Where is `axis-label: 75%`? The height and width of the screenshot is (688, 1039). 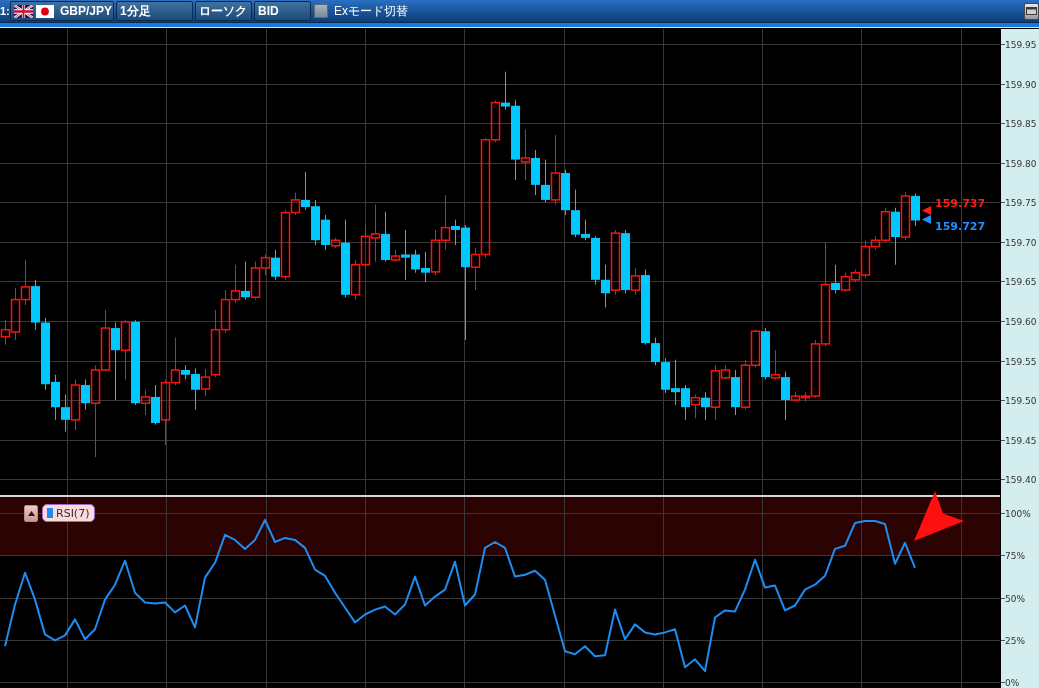 axis-label: 75% is located at coordinates (1015, 557).